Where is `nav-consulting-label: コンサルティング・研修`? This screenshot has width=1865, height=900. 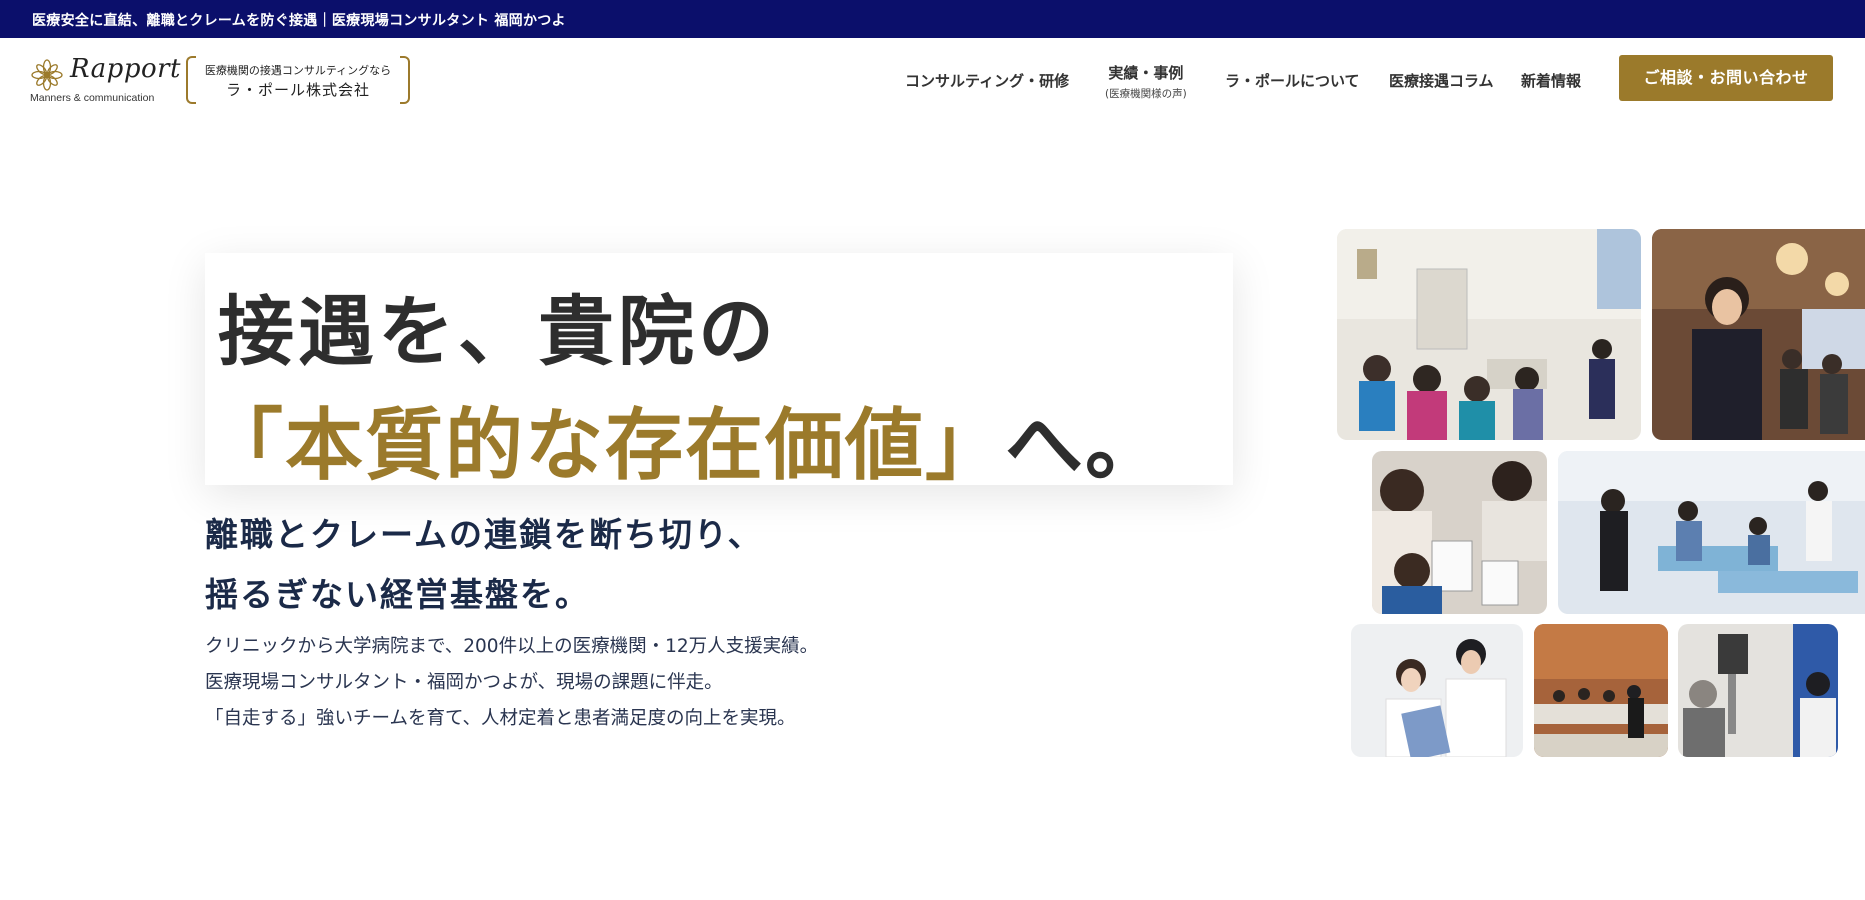
nav-consulting-label: コンサルティング・研修 is located at coordinates (987, 81).